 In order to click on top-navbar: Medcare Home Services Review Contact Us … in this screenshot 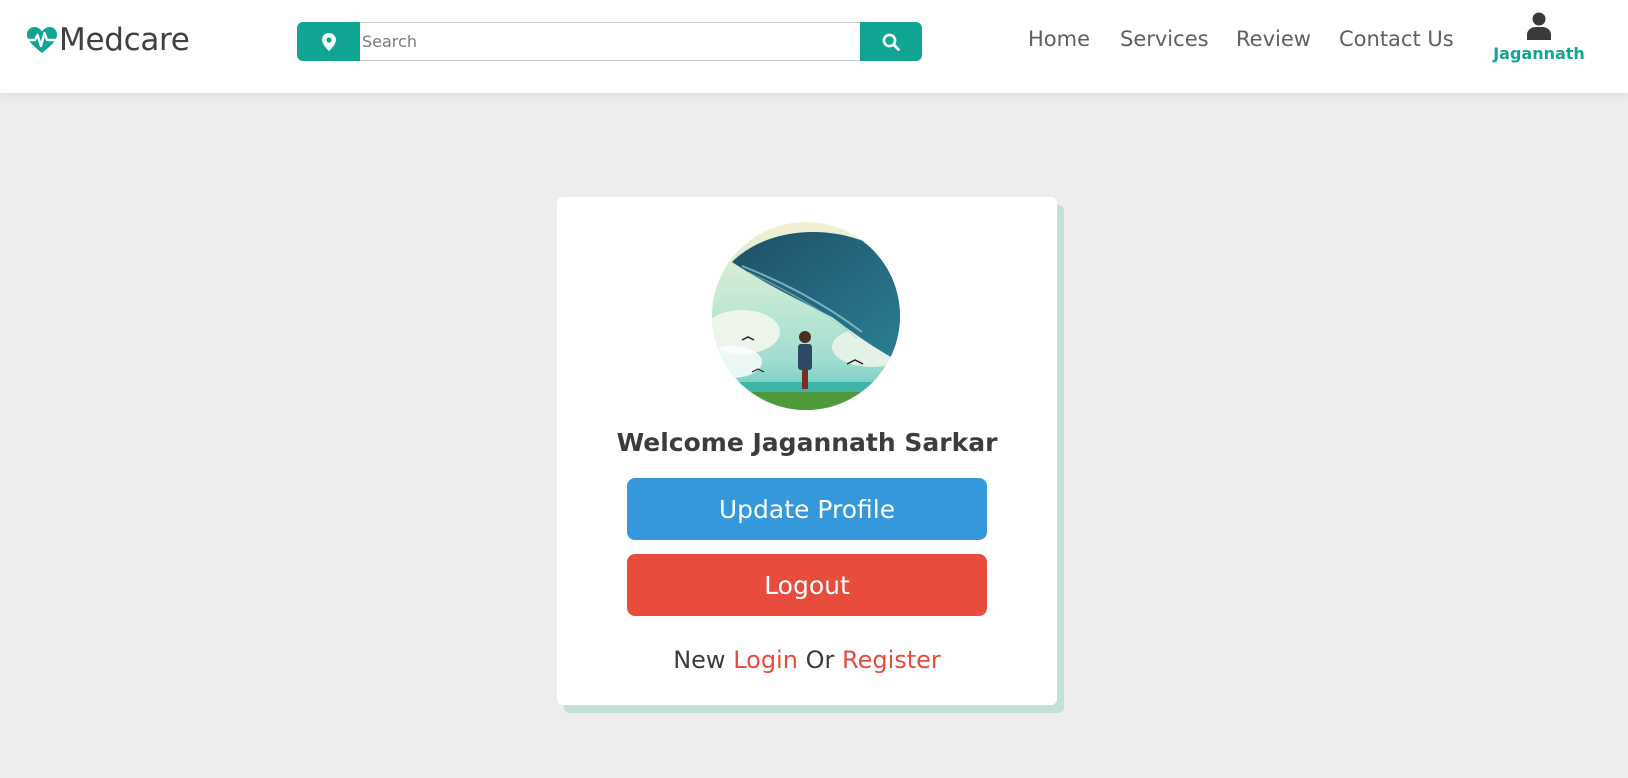, I will do `click(814, 46)`.